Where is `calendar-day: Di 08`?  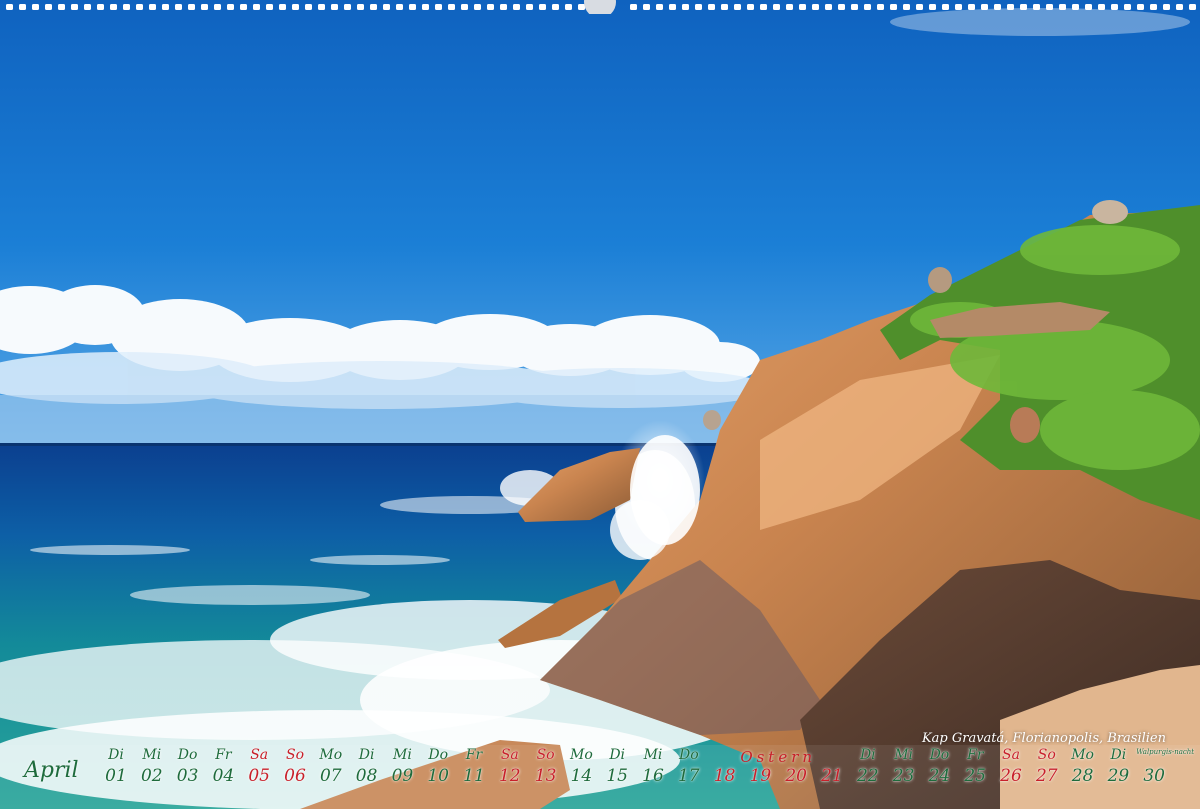
calendar-day: Di 08 is located at coordinates (367, 766).